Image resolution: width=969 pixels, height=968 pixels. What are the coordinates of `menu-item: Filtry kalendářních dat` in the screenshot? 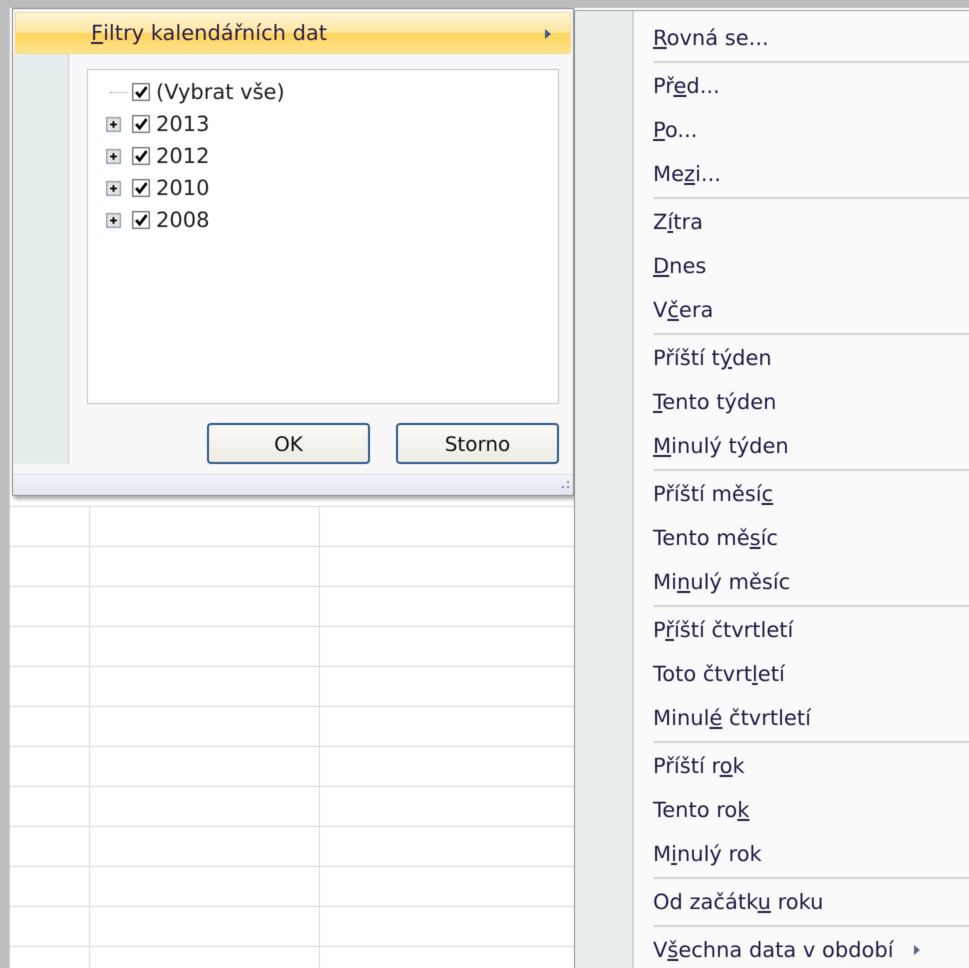 It's located at (293, 33).